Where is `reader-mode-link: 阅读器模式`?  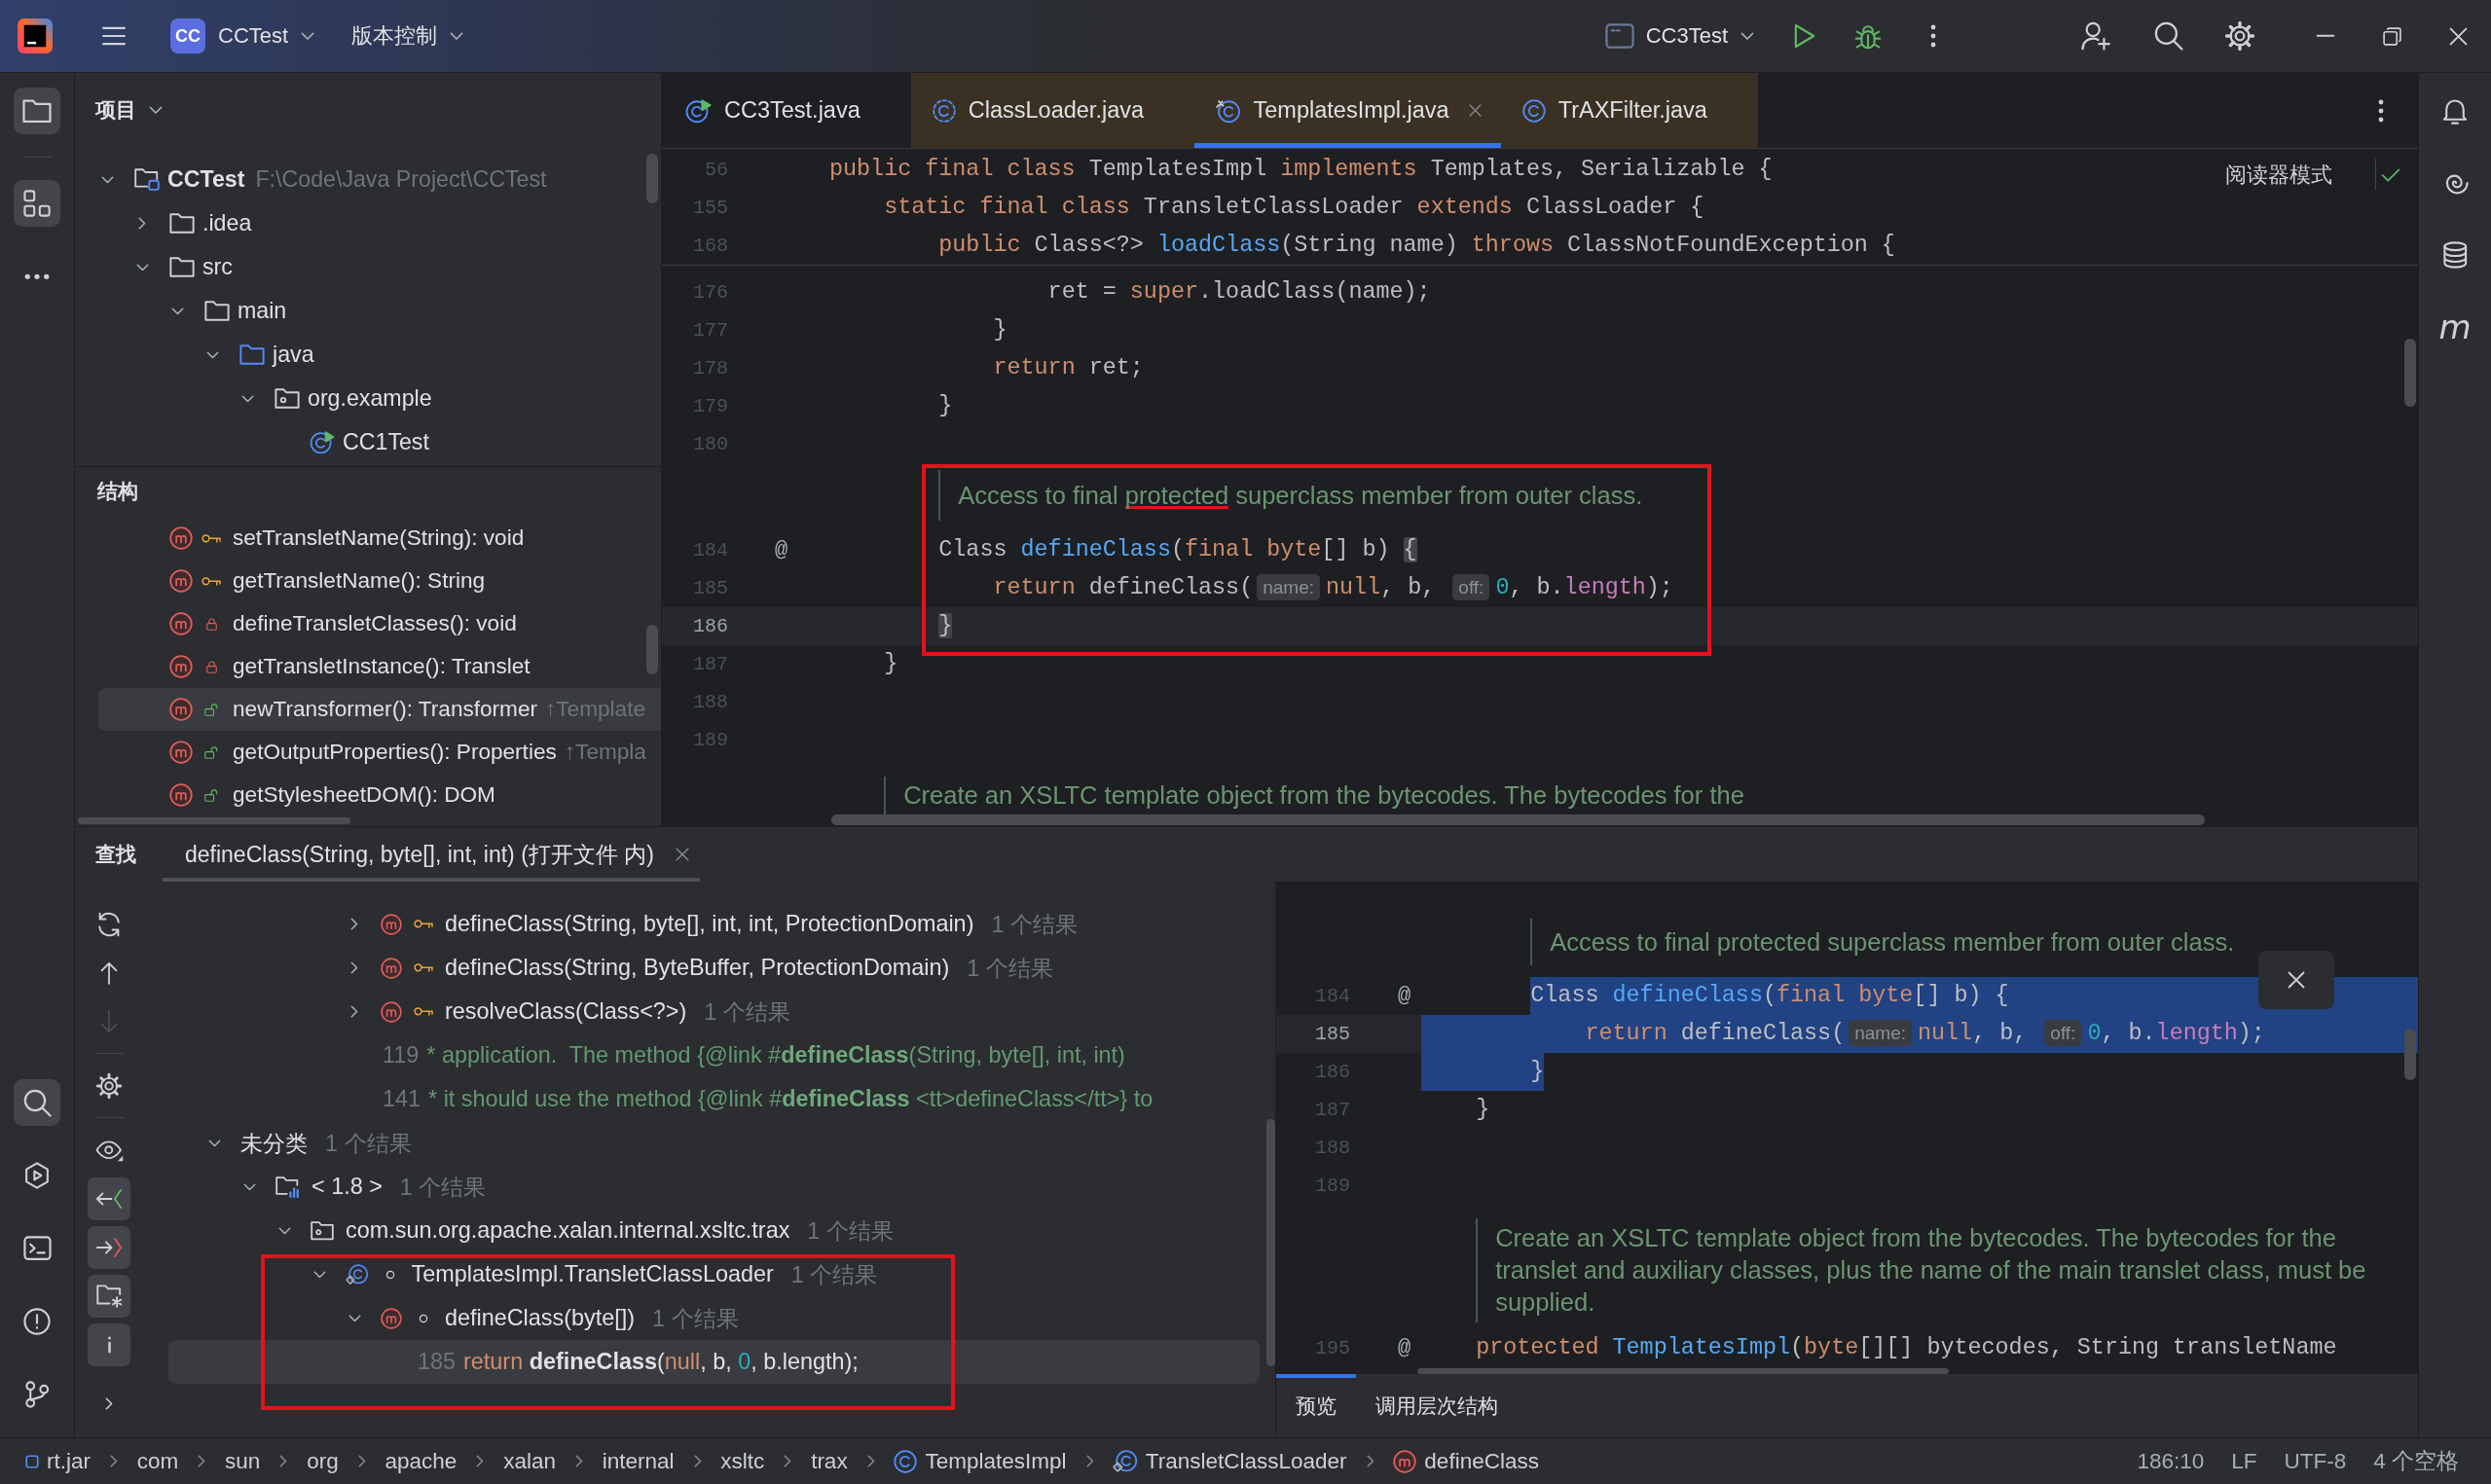
reader-mode-link: 阅读器模式 is located at coordinates (2278, 176).